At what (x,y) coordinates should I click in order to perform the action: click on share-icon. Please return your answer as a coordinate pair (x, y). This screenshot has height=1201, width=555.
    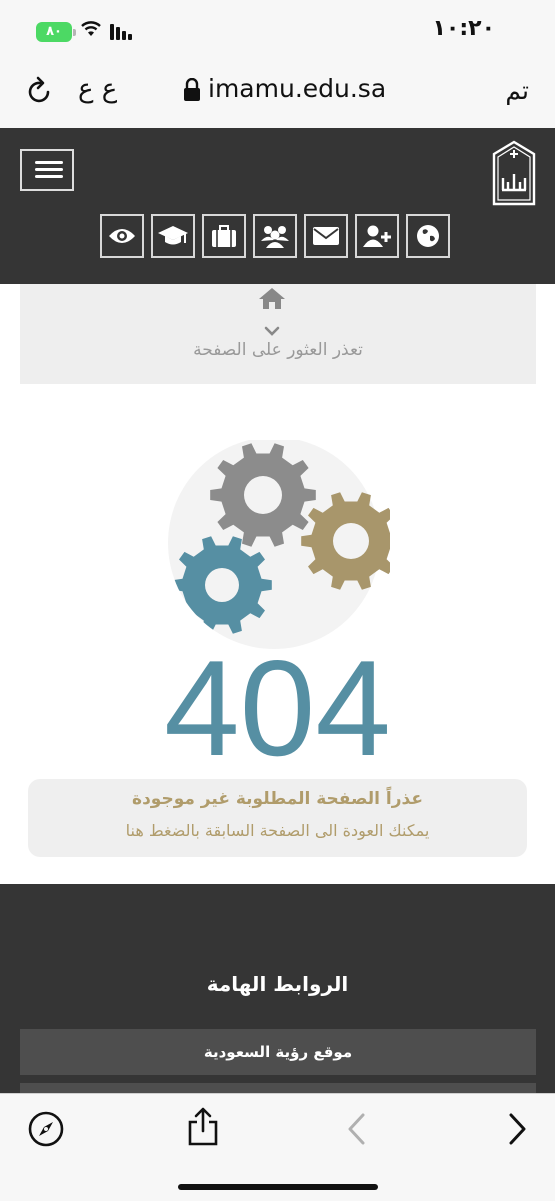
    Looking at the image, I should click on (203, 1126).